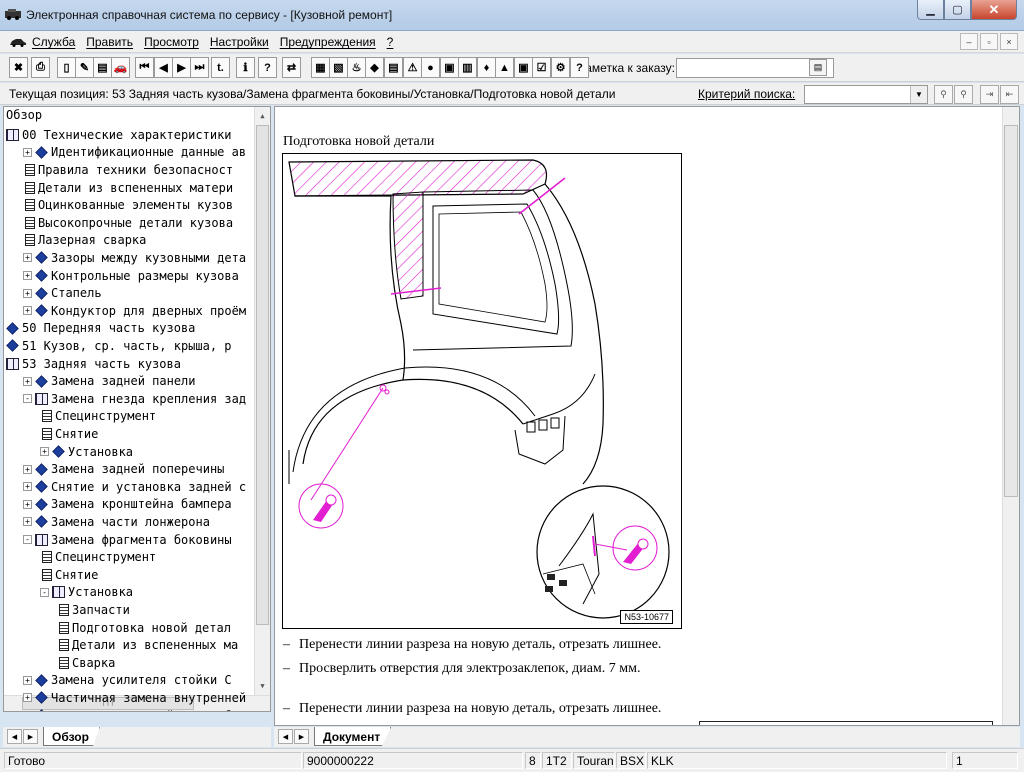 The height and width of the screenshot is (772, 1024). Describe the element at coordinates (127, 681) in the screenshot. I see `tree-item: + Замена усилителя стойки С` at that location.